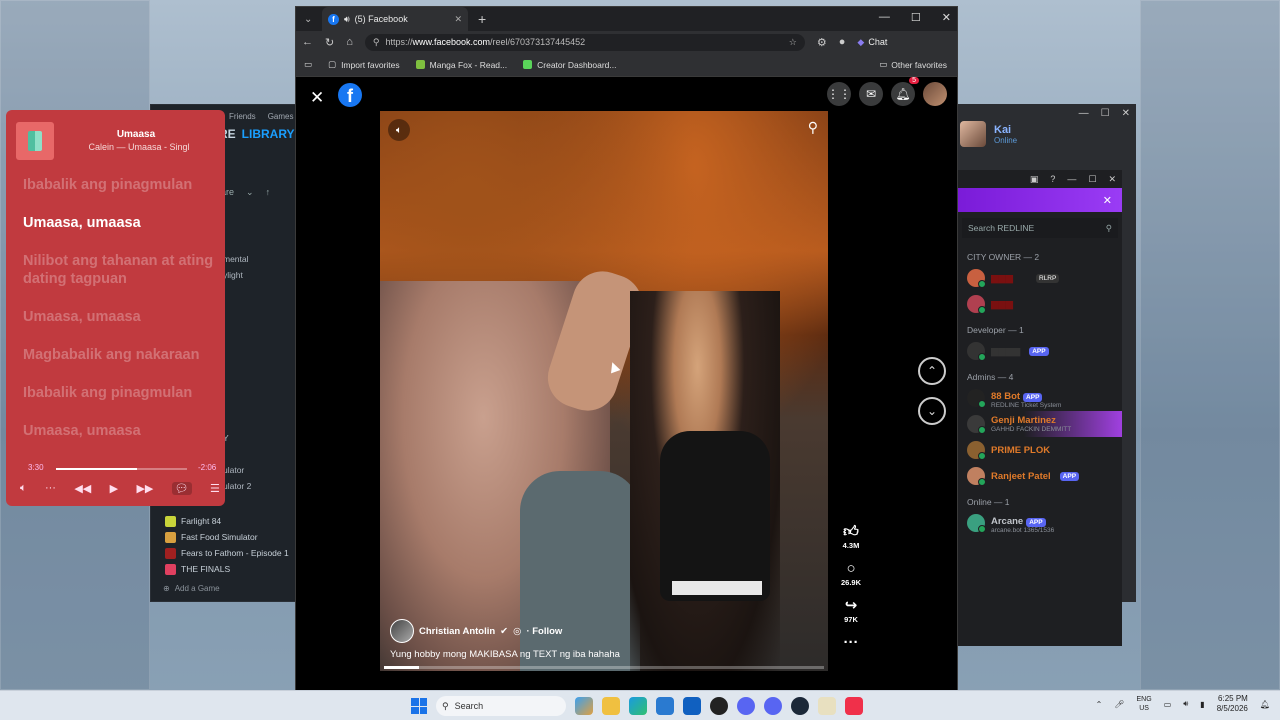 The height and width of the screenshot is (720, 1280). I want to click on lyric-line-active: Umaasa, umaasa, so click(121, 223).